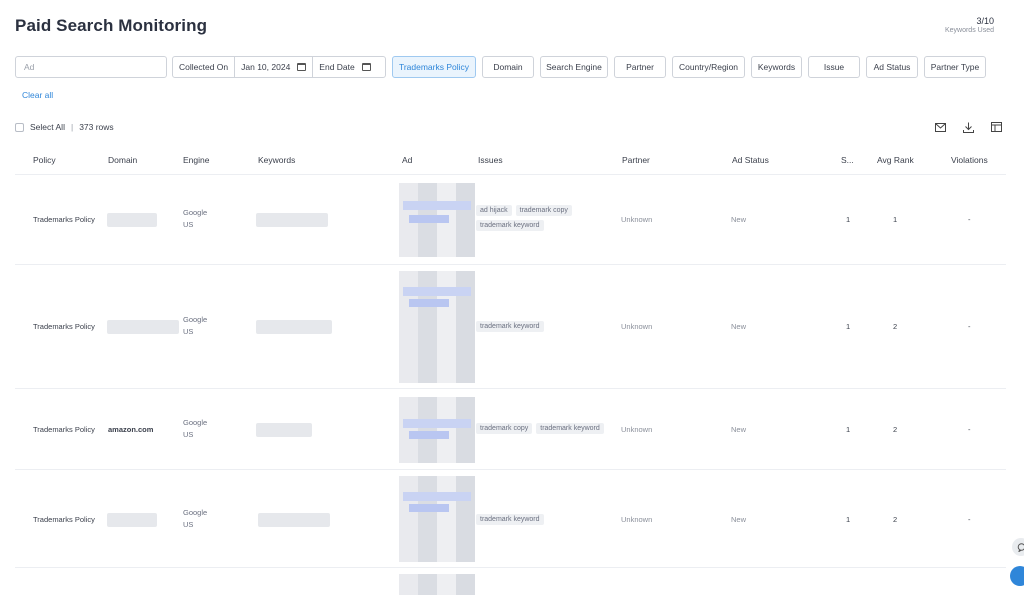  What do you see at coordinates (434, 67) in the screenshot?
I see `filter-trademarks-policy: Trademarks Policy` at bounding box center [434, 67].